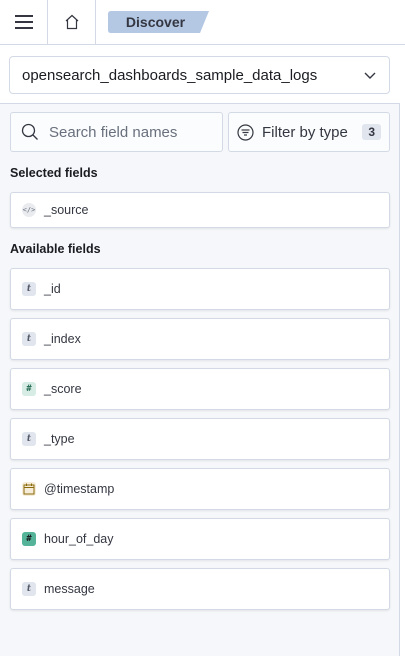 Image resolution: width=405 pixels, height=656 pixels. What do you see at coordinates (371, 132) in the screenshot?
I see `filter-count-badge: 3` at bounding box center [371, 132].